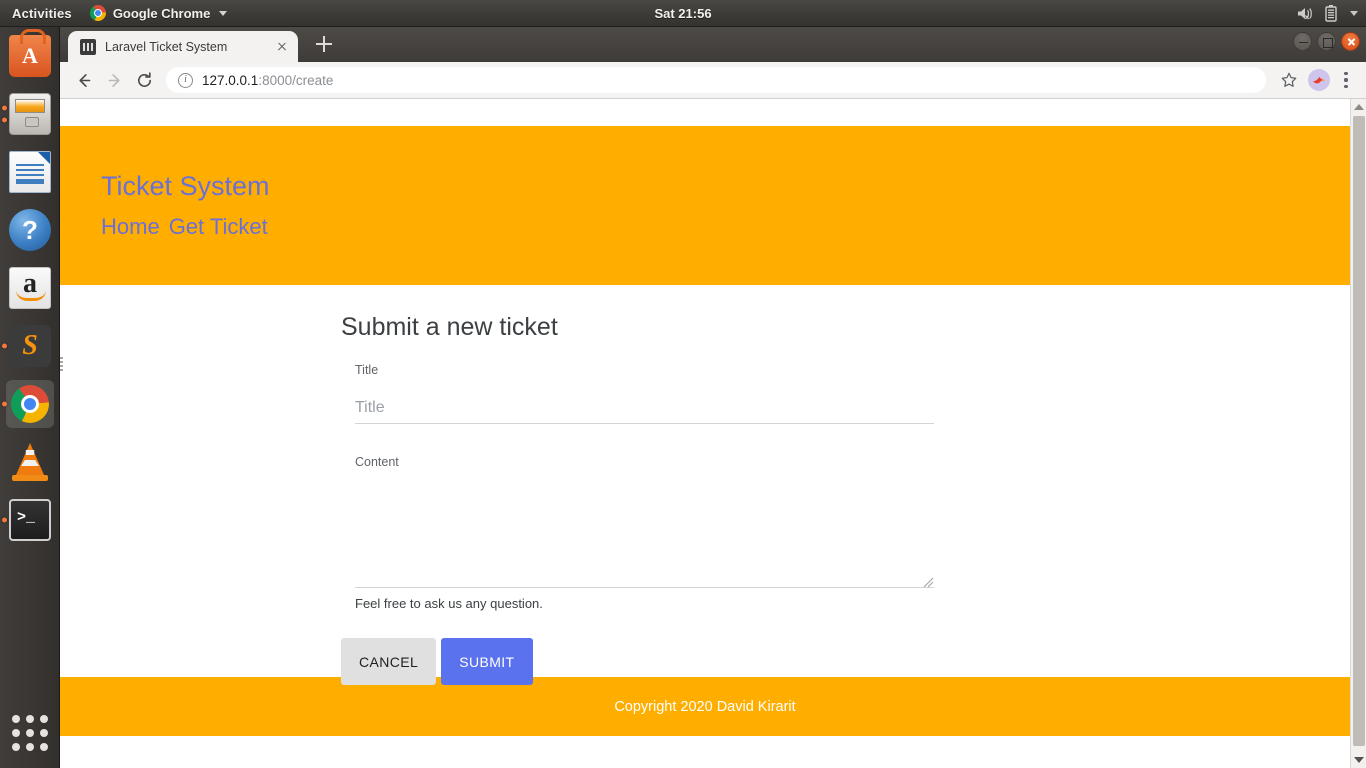  I want to click on writer-document-icon, so click(30, 172).